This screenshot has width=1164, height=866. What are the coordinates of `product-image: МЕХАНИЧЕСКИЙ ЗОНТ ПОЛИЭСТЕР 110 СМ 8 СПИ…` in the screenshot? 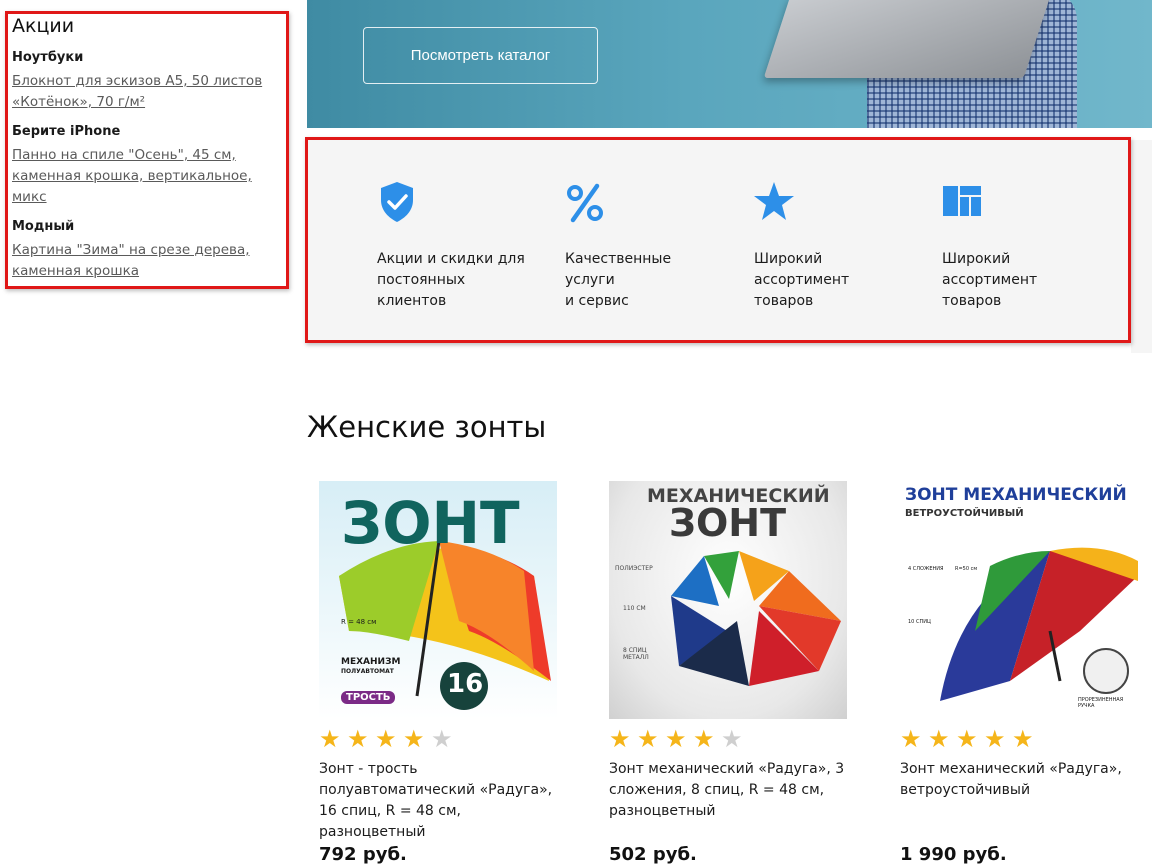 It's located at (728, 600).